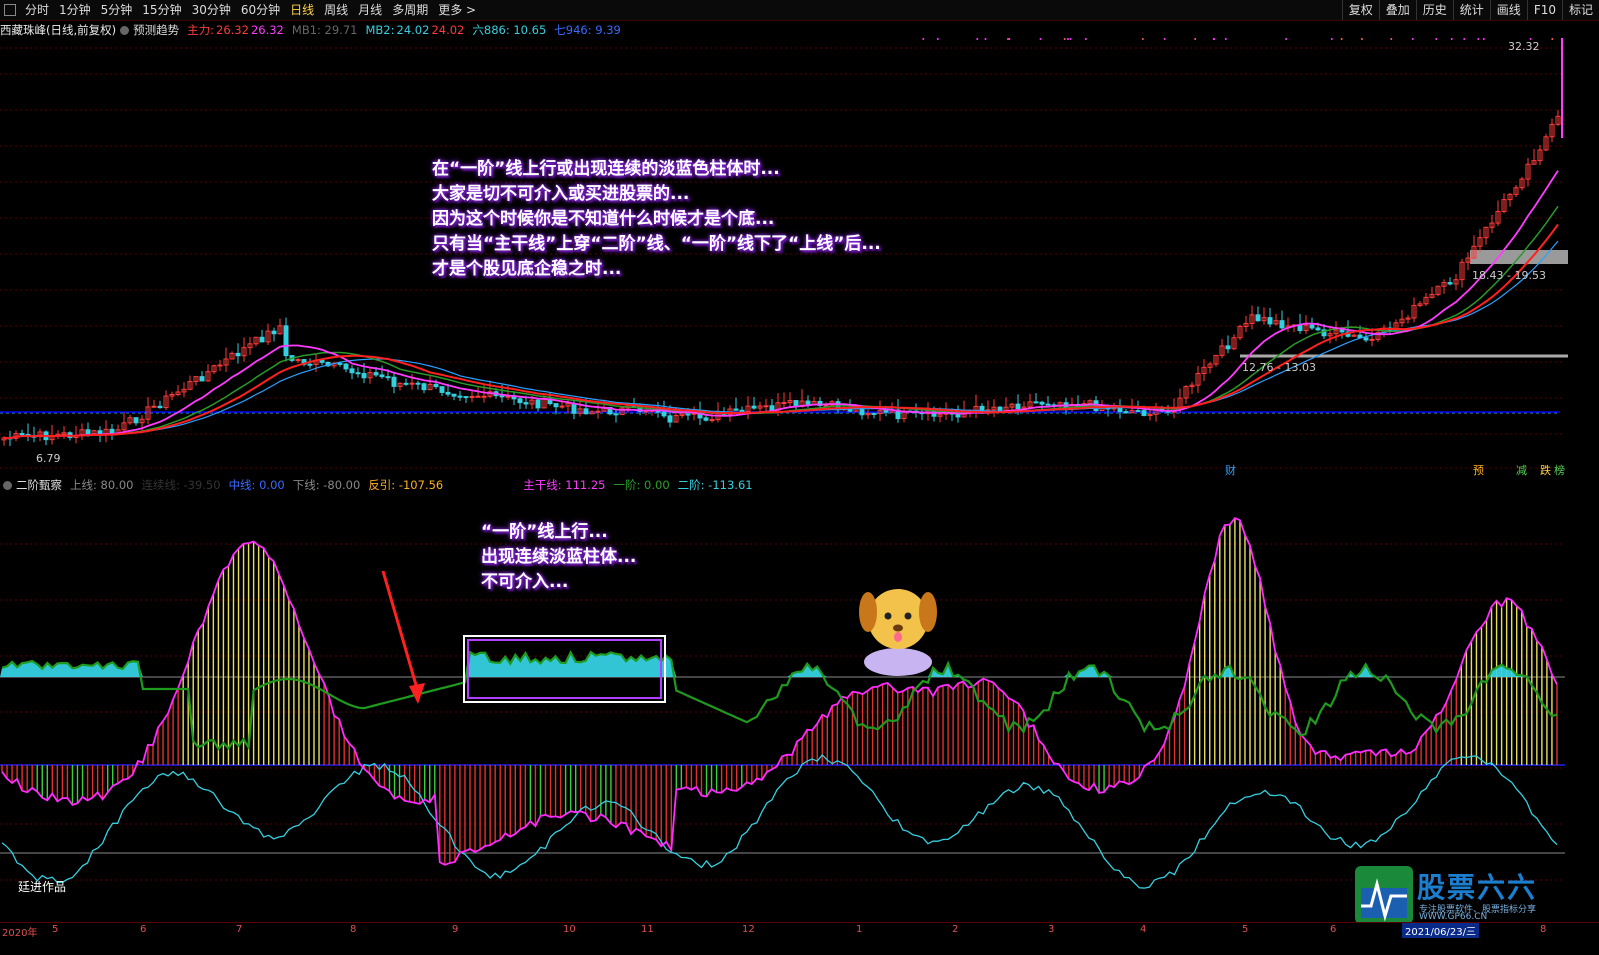 The image size is (1599, 955). I want to click on marker-bang: 榜, so click(1559, 470).